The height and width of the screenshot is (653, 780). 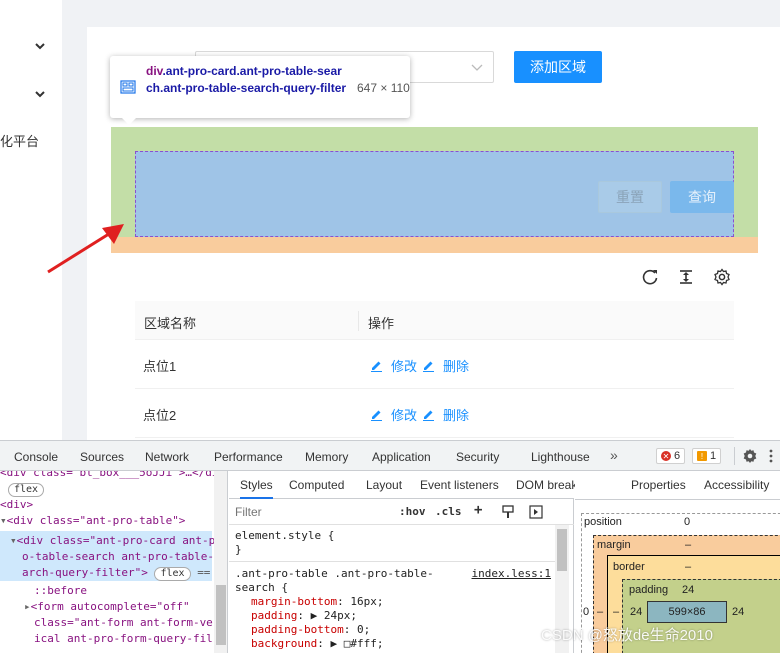 I want to click on sidebar-toggle-icon, so click(x=536, y=512).